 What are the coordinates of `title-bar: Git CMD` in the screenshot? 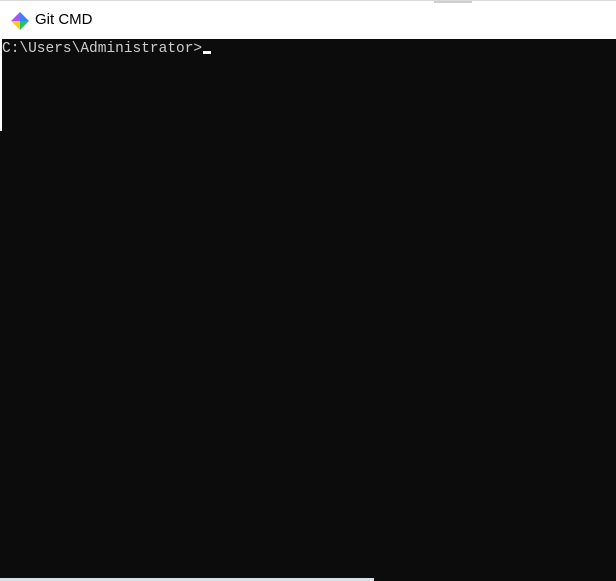 It's located at (308, 19).